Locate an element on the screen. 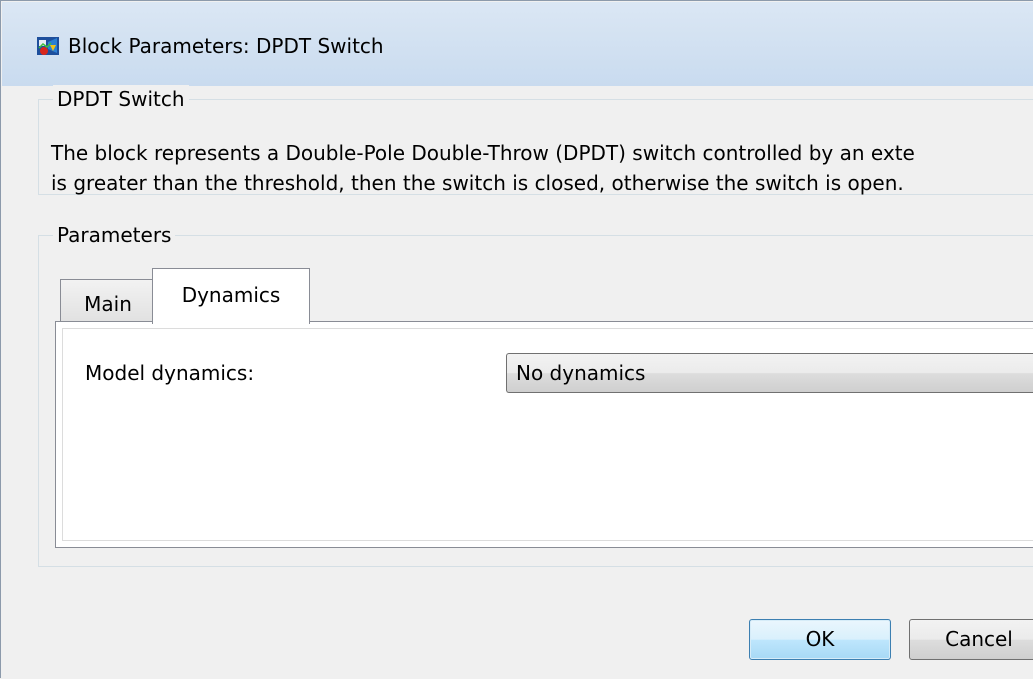 Image resolution: width=1033 pixels, height=679 pixels. title-bar: Block Parameters: DPDT Switch is located at coordinates (517, 44).